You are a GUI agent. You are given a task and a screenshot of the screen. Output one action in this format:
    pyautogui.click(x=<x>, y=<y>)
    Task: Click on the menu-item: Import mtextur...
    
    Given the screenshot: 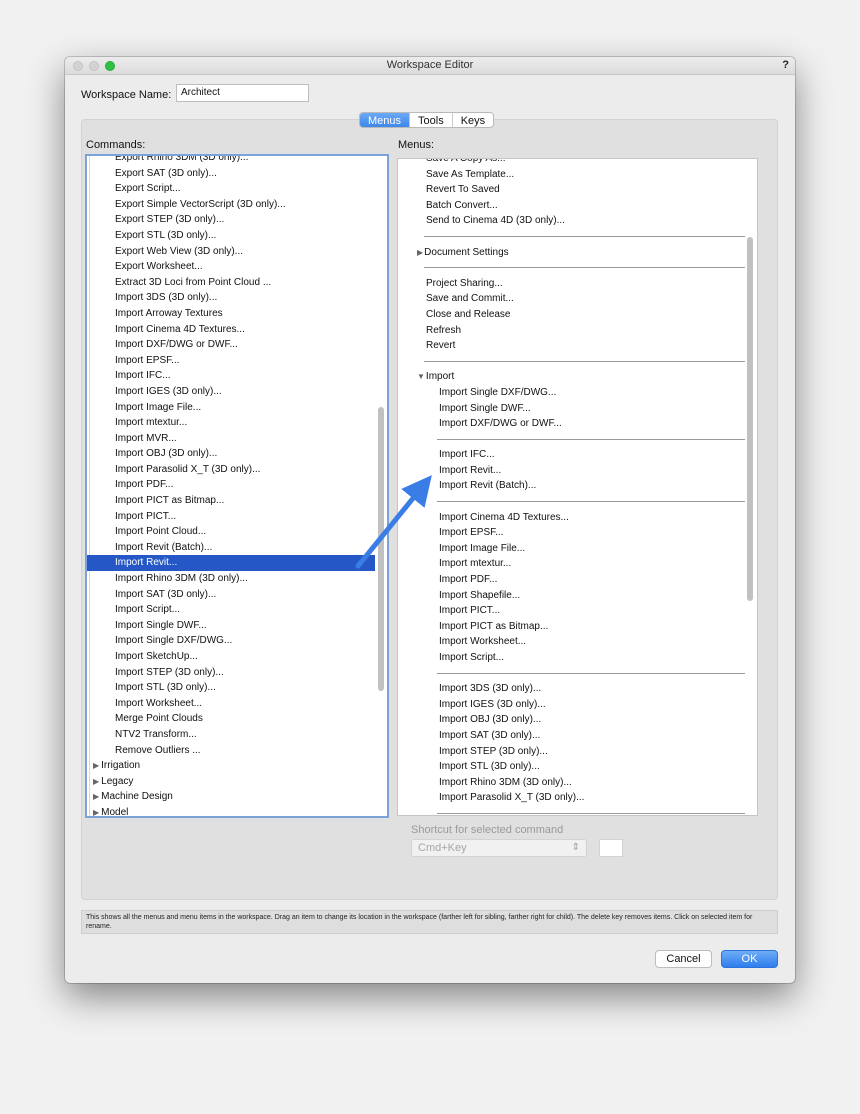 What is the action you would take?
    pyautogui.click(x=577, y=564)
    